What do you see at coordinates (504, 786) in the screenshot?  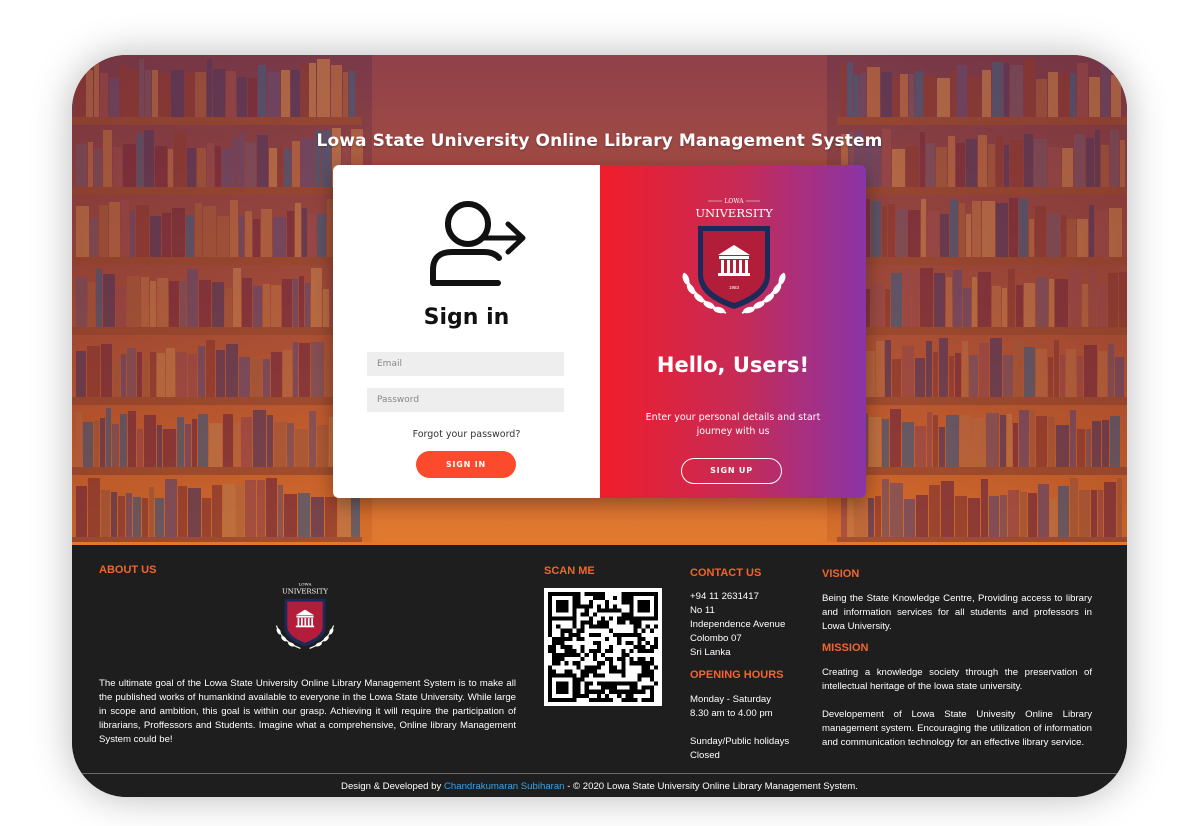 I see `developer-link: Chandrakumaran Subiharan` at bounding box center [504, 786].